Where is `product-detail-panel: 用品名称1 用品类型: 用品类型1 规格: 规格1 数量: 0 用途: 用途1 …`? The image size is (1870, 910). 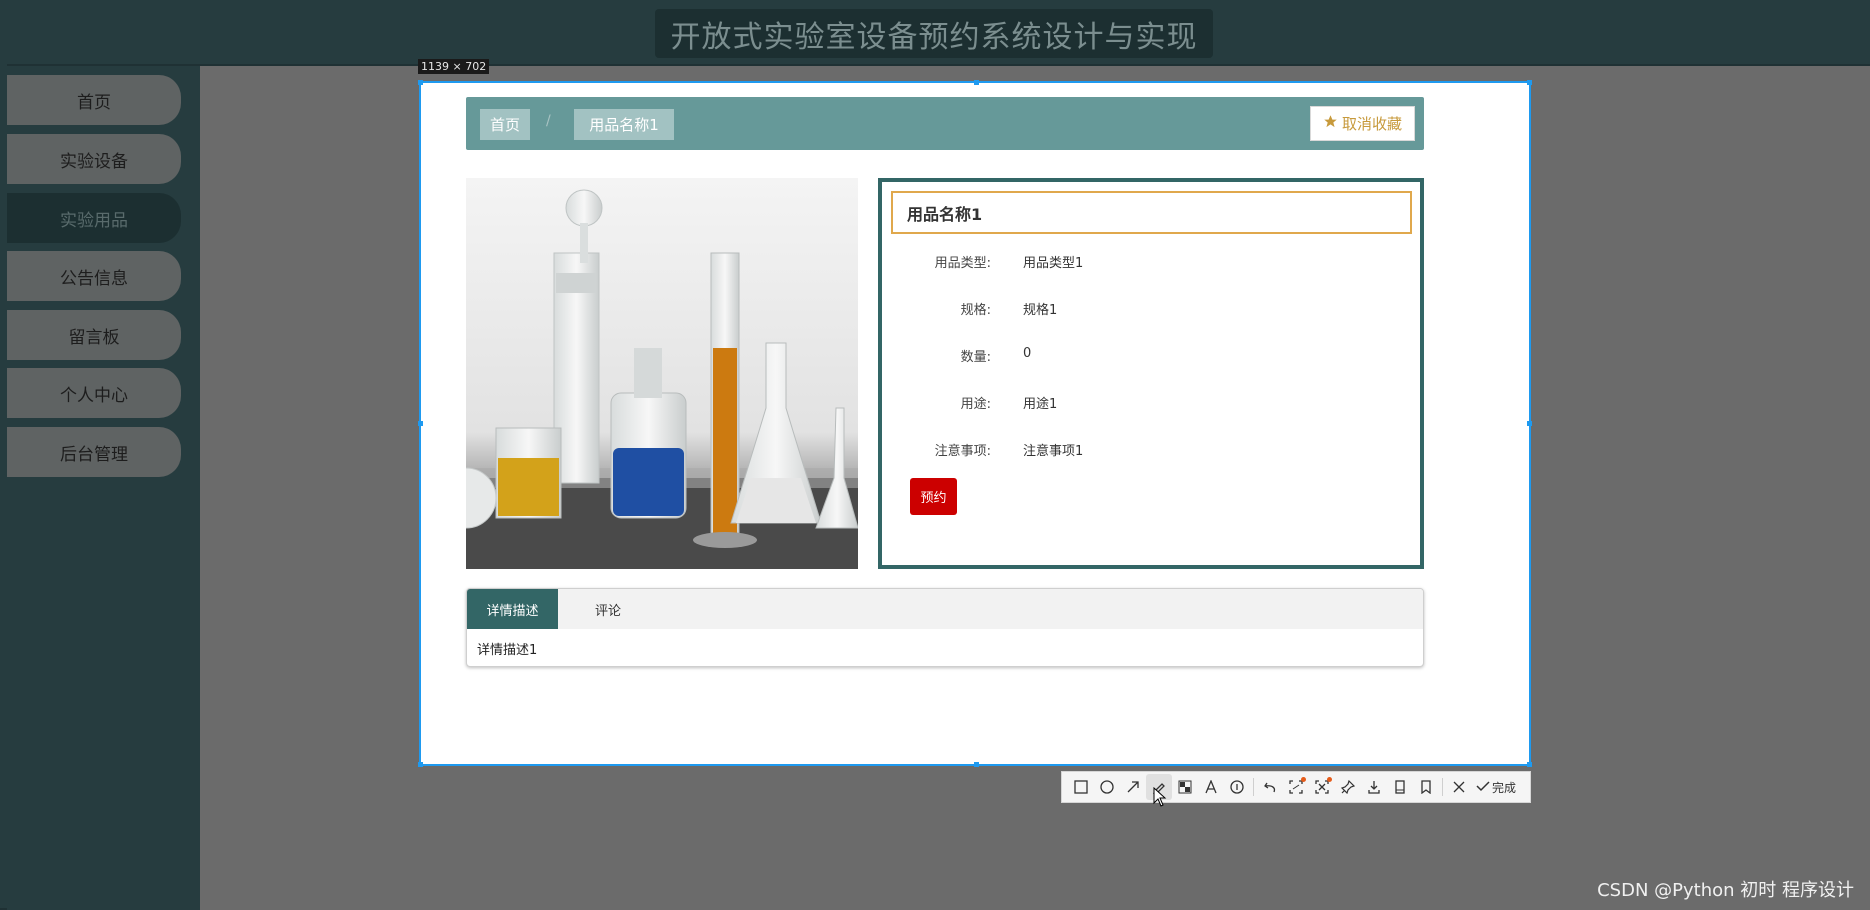 product-detail-panel: 用品名称1 用品类型: 用品类型1 规格: 规格1 数量: 0 用途: 用途1 … is located at coordinates (1151, 373).